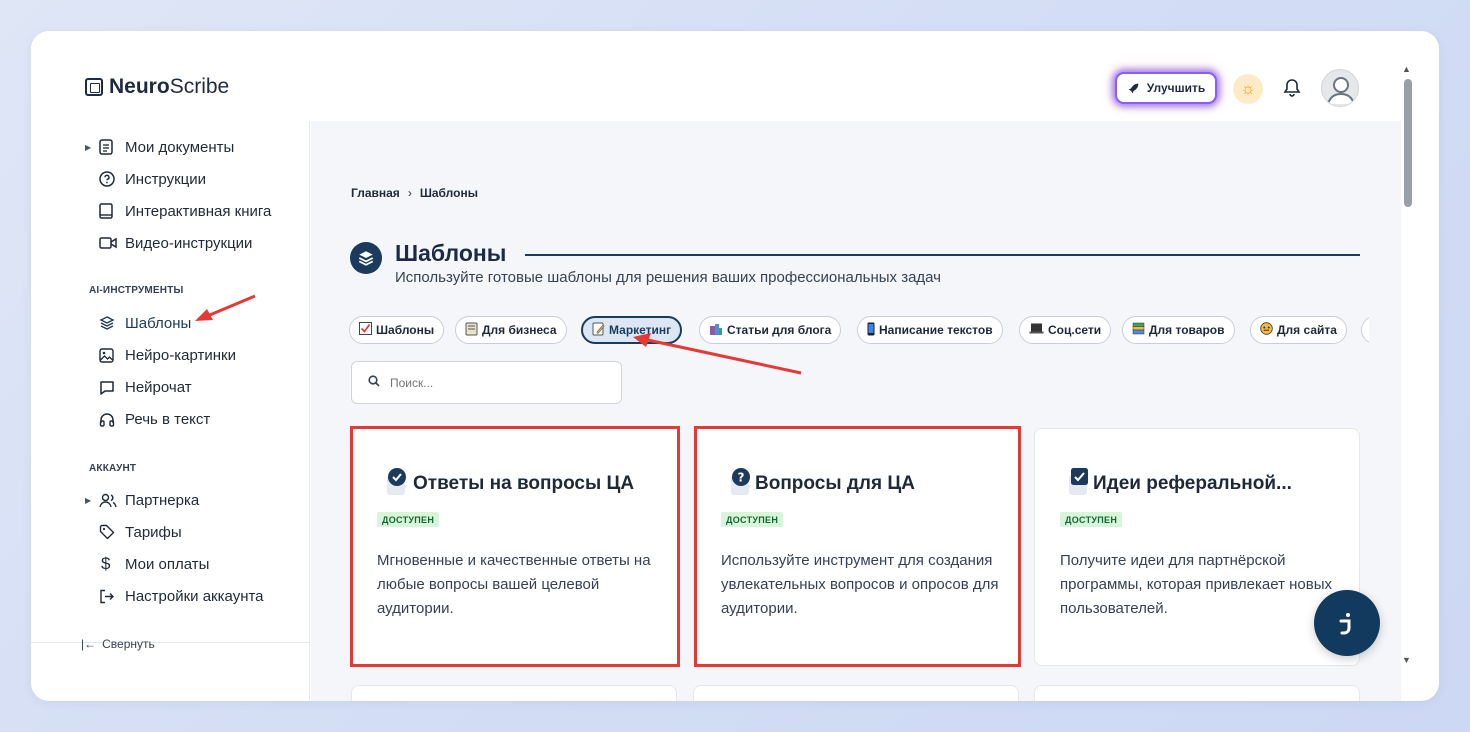 This screenshot has height=732, width=1470. Describe the element at coordinates (159, 147) in the screenshot. I see `sidebar-item-my-documents: ▶ Мои документы` at that location.